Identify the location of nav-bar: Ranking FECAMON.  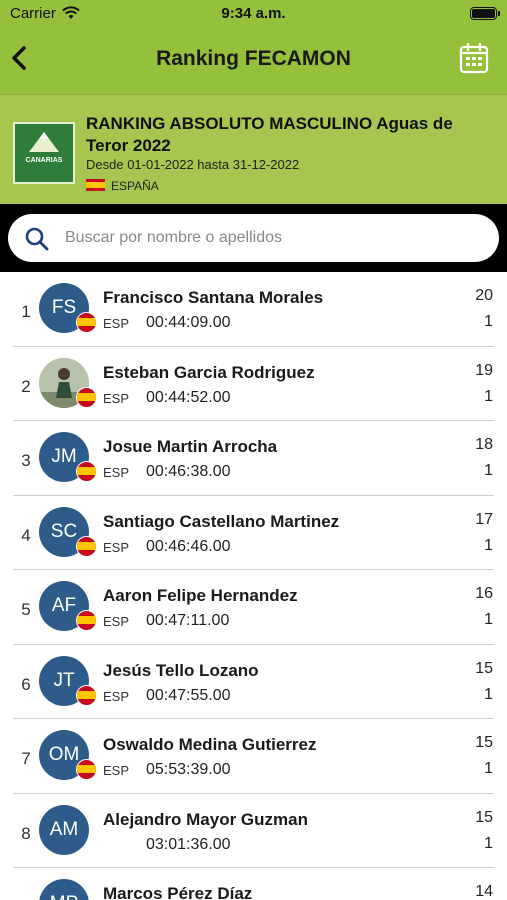
(253, 61).